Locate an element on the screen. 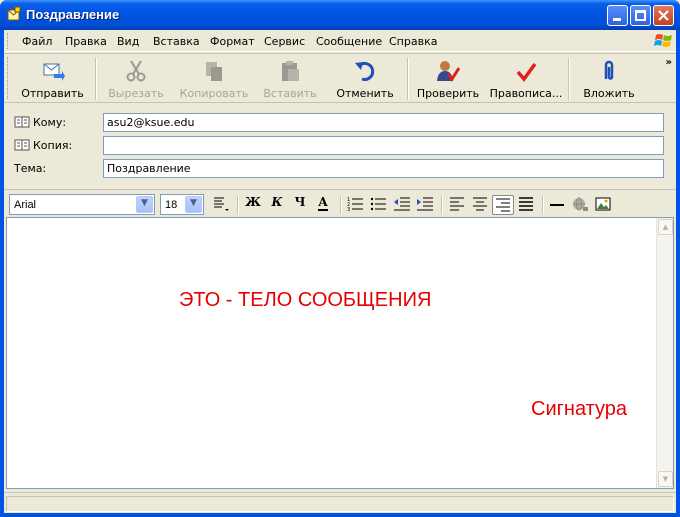 The width and height of the screenshot is (680, 517). subject-label: Тема: is located at coordinates (30, 168).